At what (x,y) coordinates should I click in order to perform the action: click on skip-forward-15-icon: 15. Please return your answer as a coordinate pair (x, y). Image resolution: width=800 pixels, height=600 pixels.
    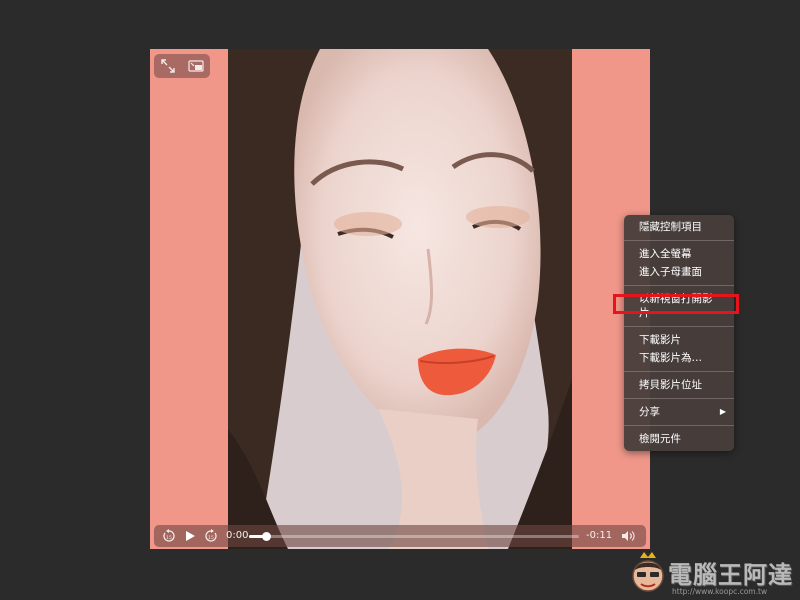
    Looking at the image, I should click on (211, 536).